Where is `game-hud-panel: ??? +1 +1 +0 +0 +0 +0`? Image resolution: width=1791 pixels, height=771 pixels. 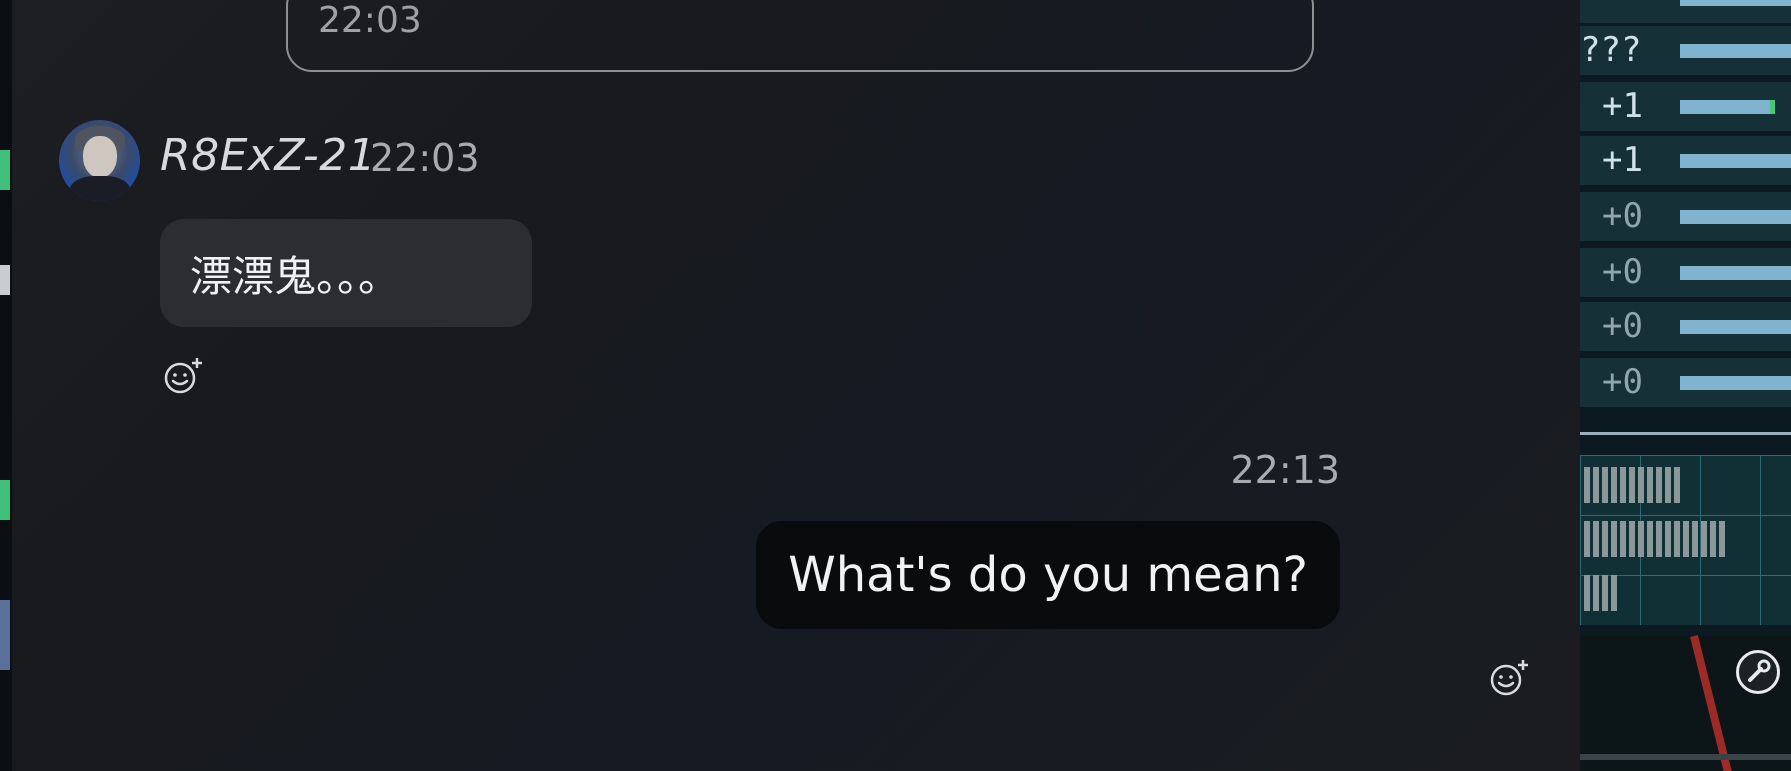
game-hud-panel: ??? +1 +1 +0 +0 +0 +0 is located at coordinates (1685, 385).